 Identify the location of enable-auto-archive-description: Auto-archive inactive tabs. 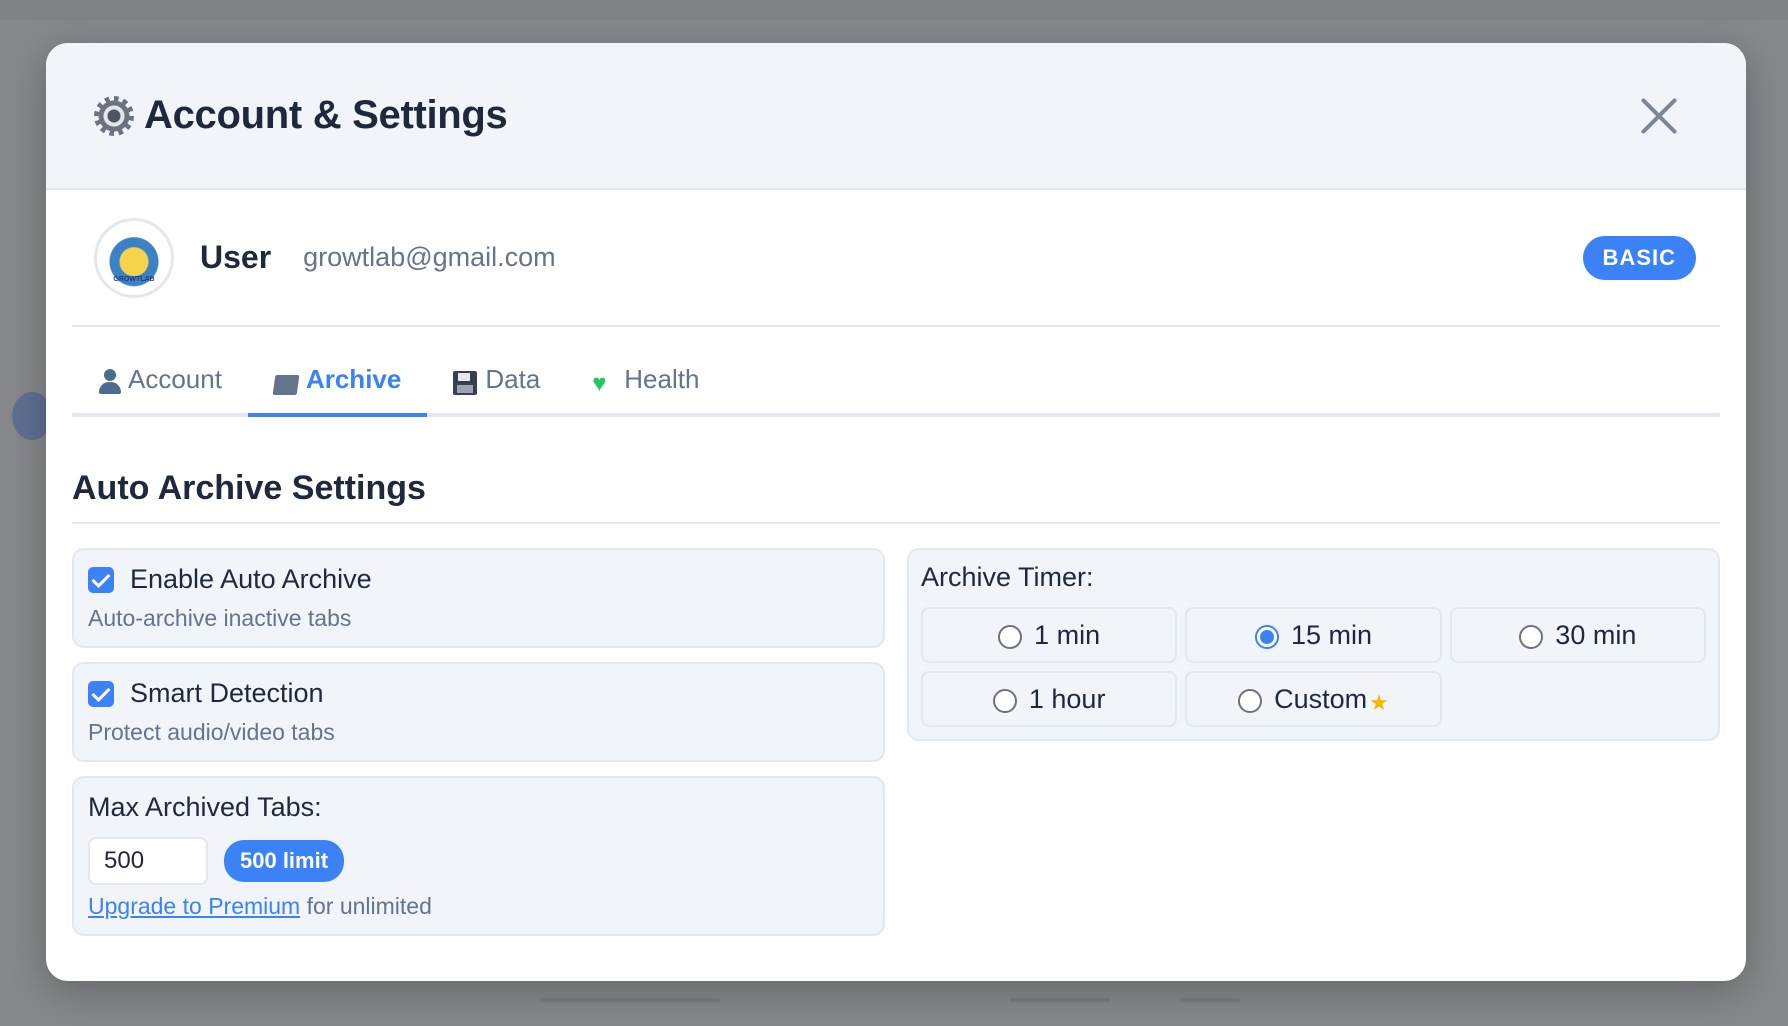
(220, 618).